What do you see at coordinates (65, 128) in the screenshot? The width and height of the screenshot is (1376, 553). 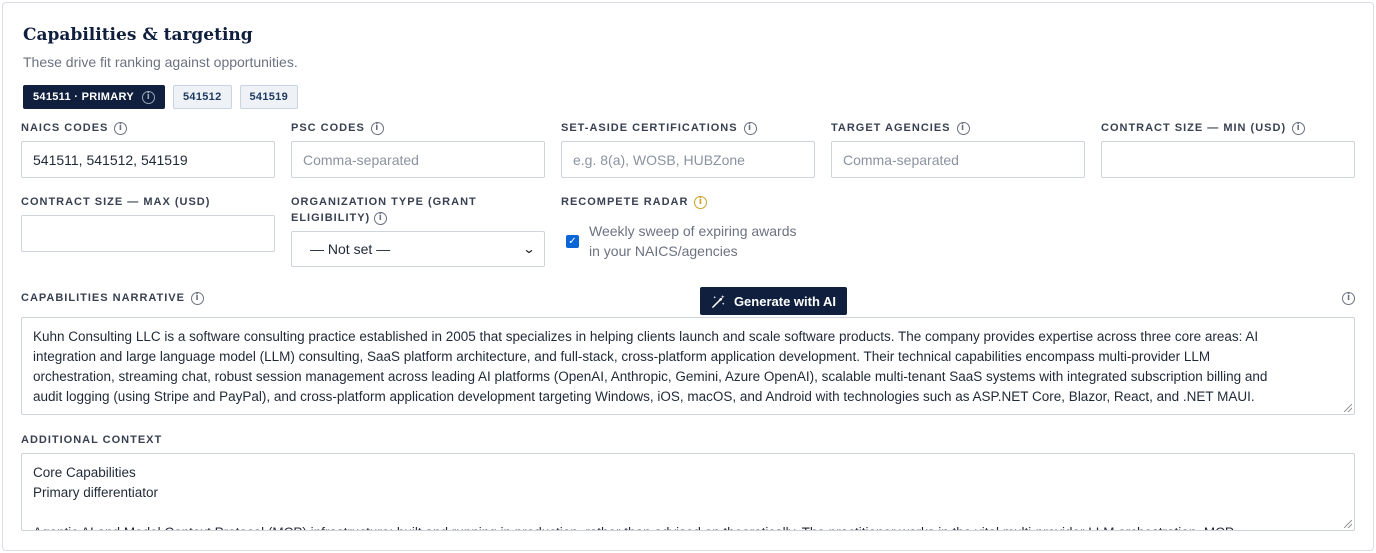 I see `naics-label: NAICS CODES` at bounding box center [65, 128].